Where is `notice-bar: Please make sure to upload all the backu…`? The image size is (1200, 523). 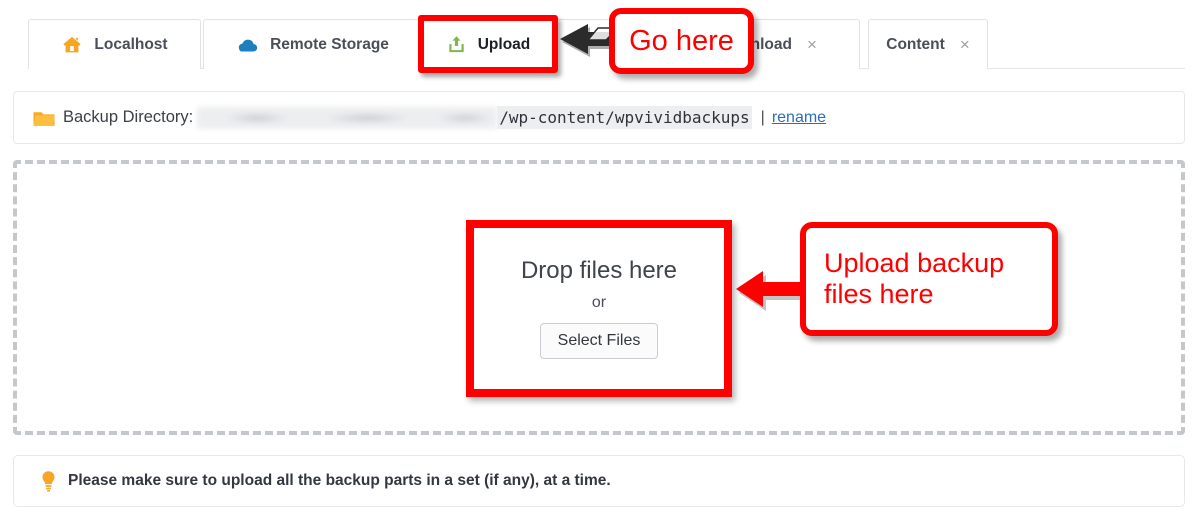 notice-bar: Please make sure to upload all the backu… is located at coordinates (599, 481).